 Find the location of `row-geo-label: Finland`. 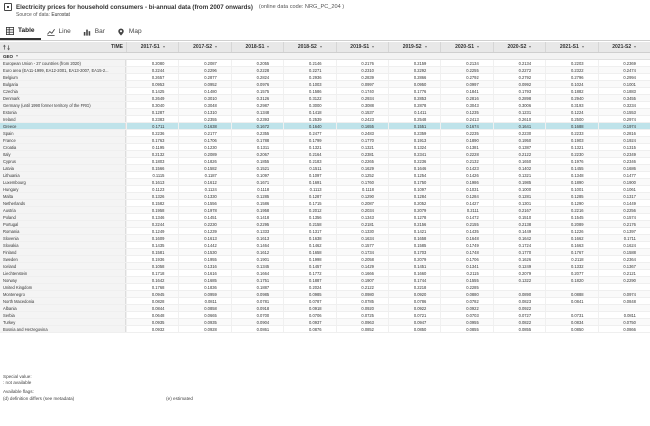

row-geo-label: Finland is located at coordinates (63, 252).